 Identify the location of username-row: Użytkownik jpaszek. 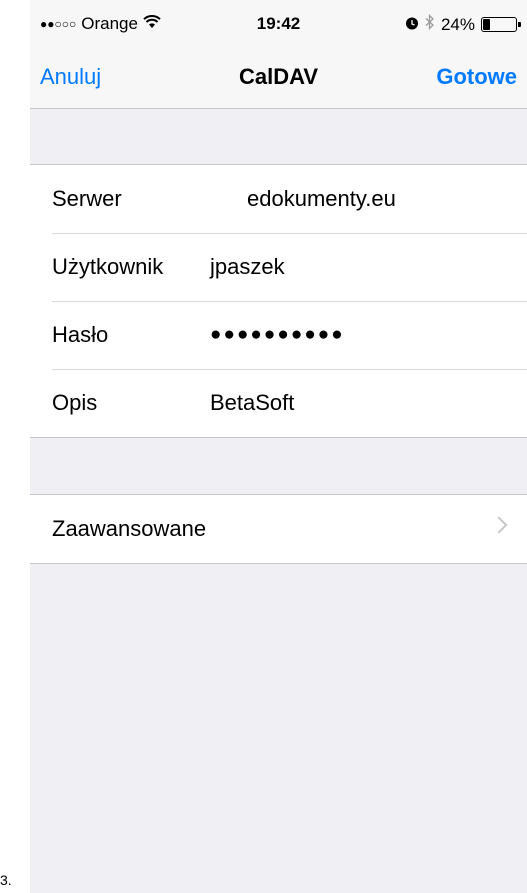
(278, 267).